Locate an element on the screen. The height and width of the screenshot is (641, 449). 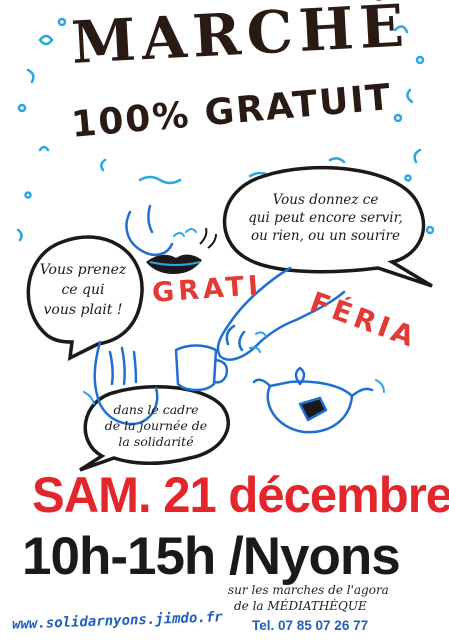
venue-line-1: sur les marches de l'agora is located at coordinates (308, 590).